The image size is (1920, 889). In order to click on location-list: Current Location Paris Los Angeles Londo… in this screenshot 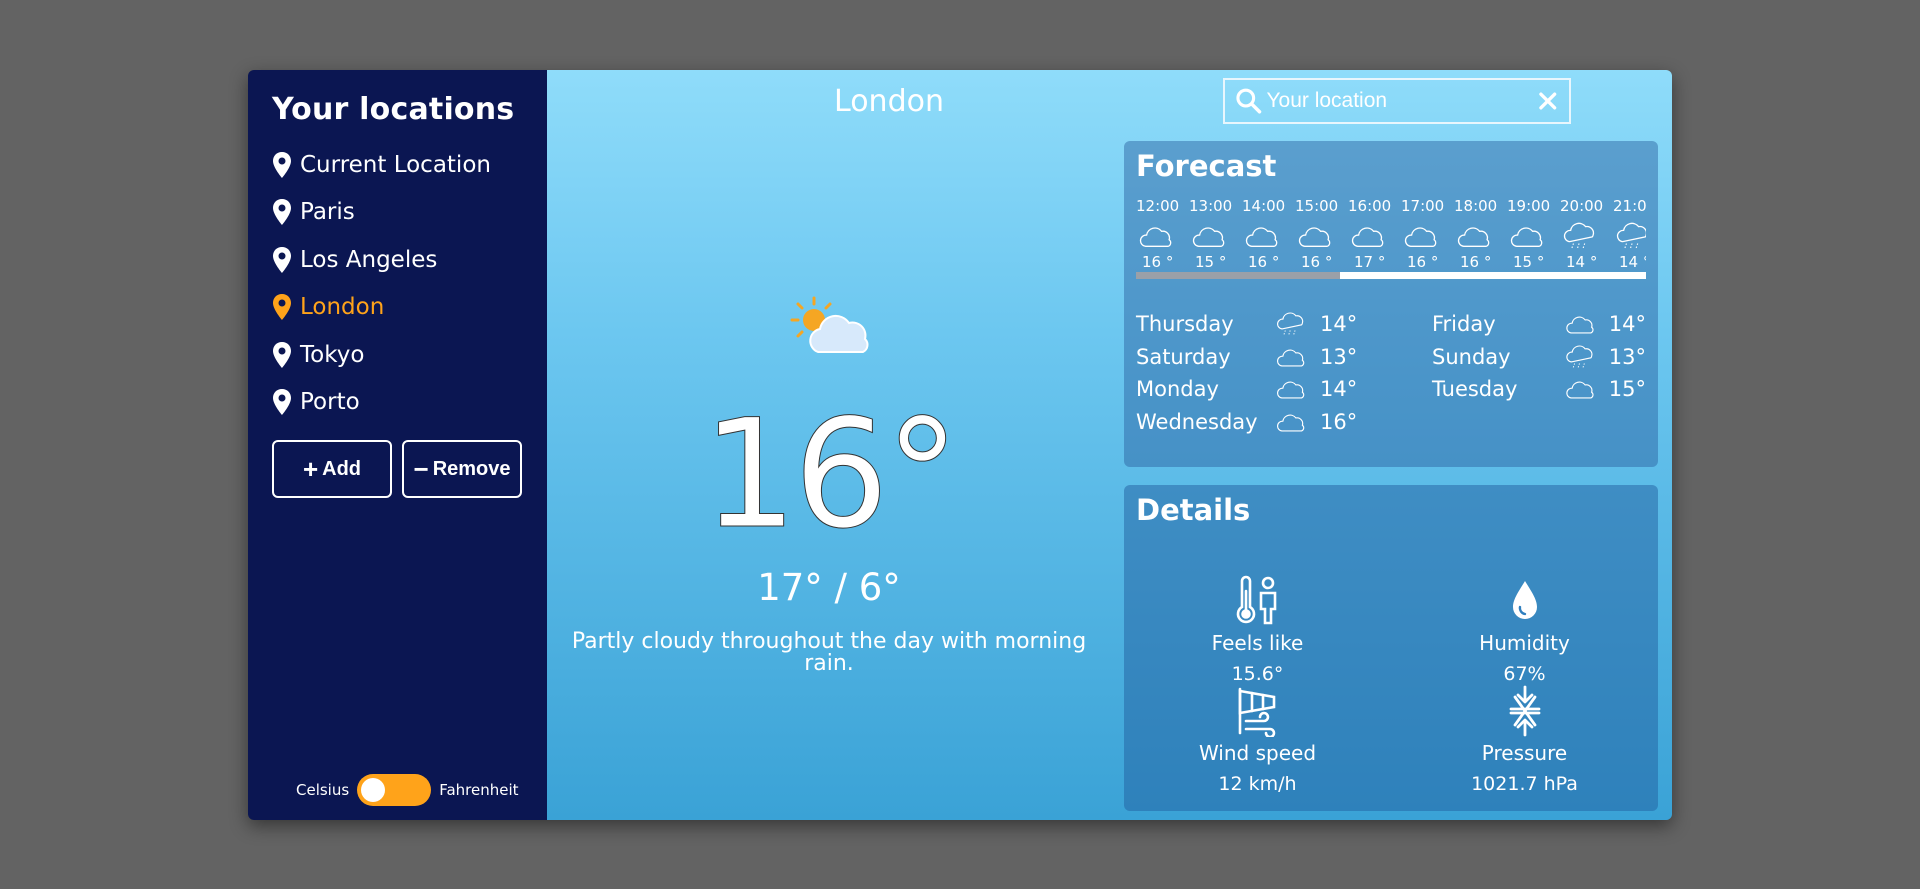, I will do `click(397, 283)`.